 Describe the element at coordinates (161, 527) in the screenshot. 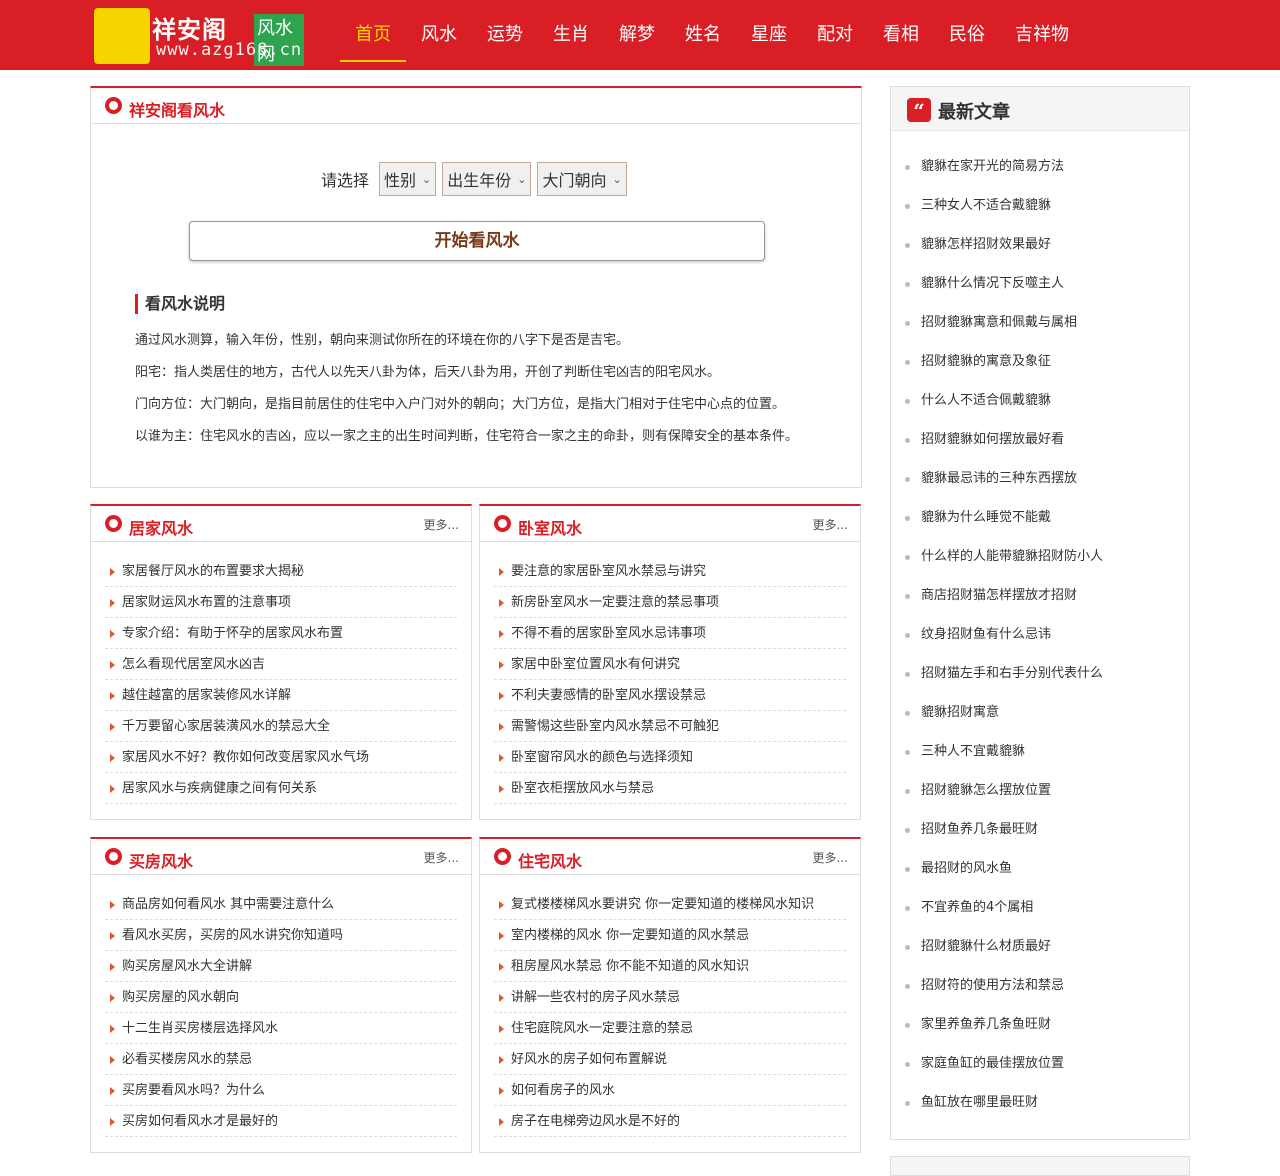

I see `section-title: 居家风水` at that location.